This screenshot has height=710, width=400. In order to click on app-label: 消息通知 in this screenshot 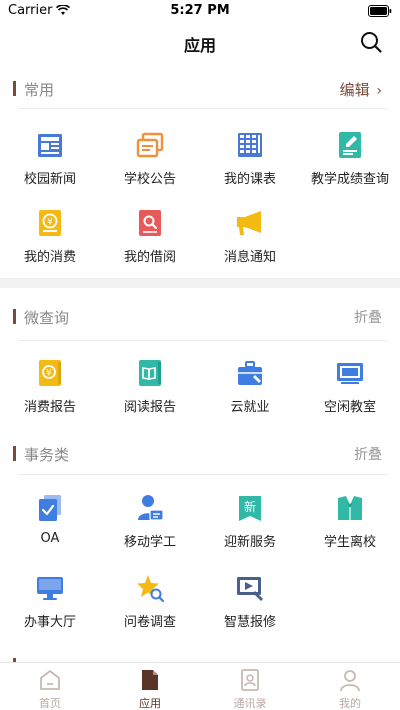, I will do `click(249, 257)`.